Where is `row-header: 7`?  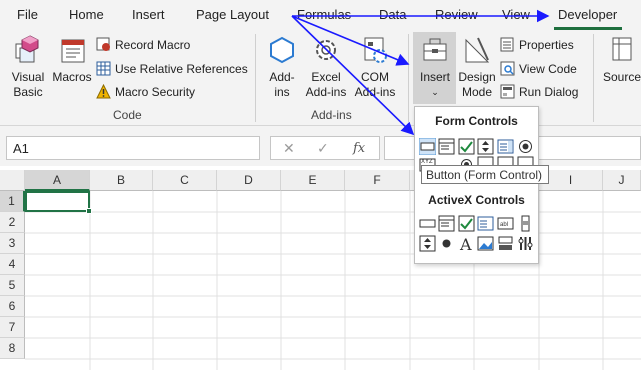
row-header: 7 is located at coordinates (12, 327).